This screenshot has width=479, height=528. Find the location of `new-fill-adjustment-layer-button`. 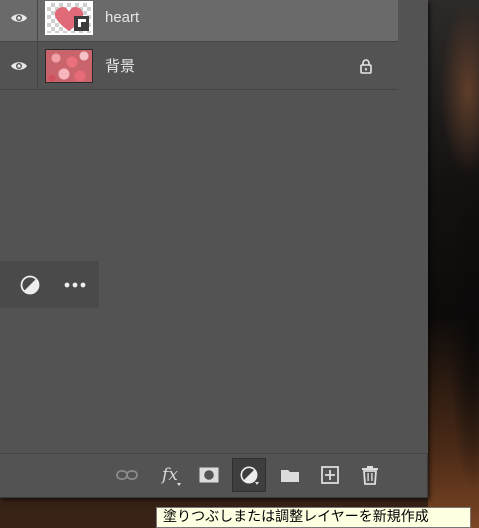

new-fill-adjustment-layer-button is located at coordinates (249, 475).